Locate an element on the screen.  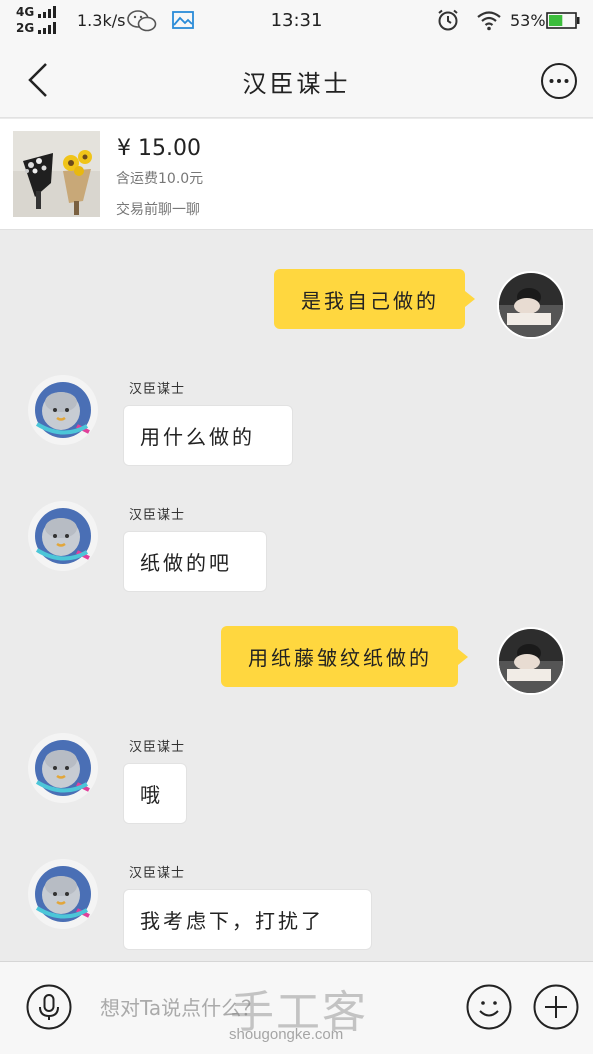
status-bar: 4G 2G 1.3k/s 13:31 53% is located at coordinates (296, 21).